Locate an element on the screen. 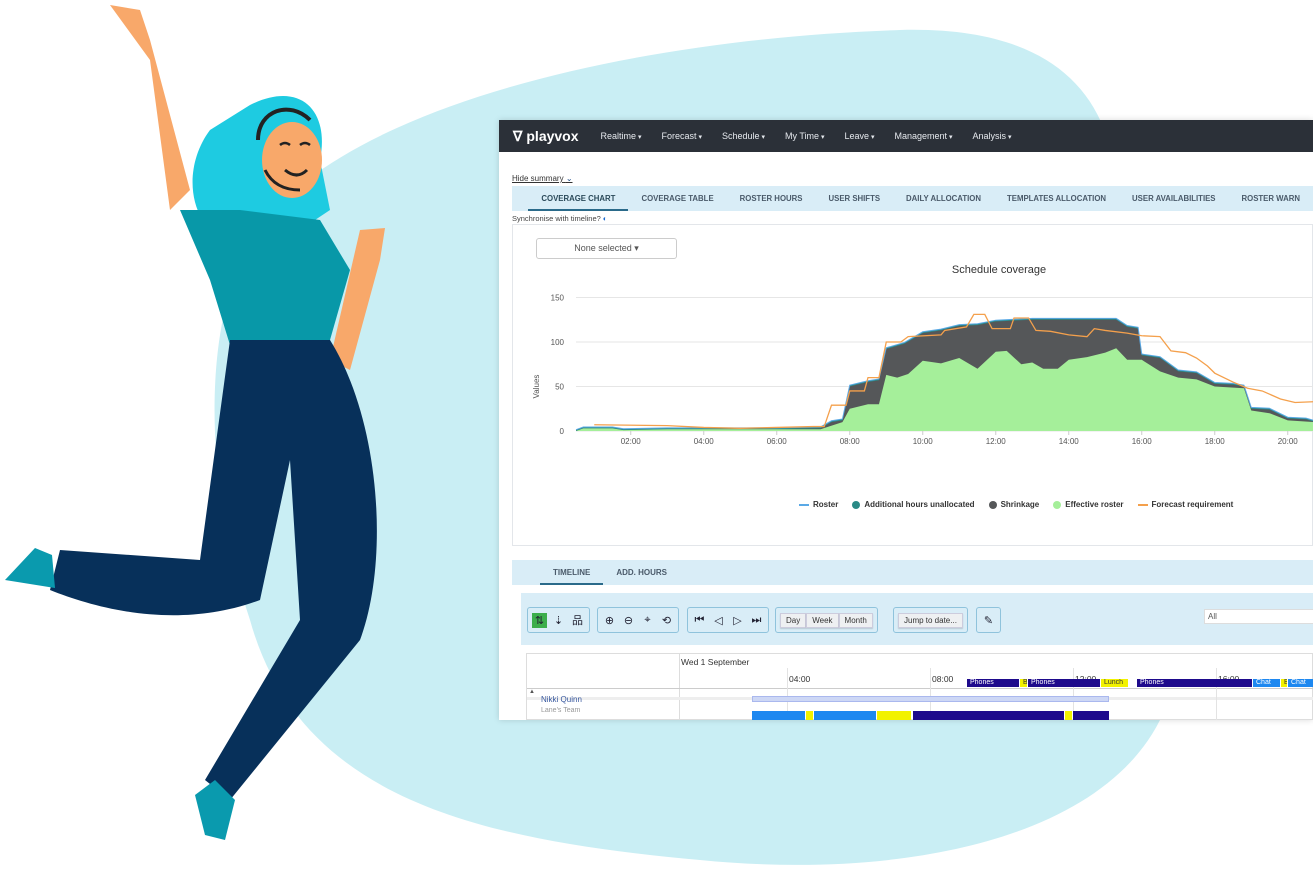  zoom-out-icon: ⊖ is located at coordinates (628, 620).